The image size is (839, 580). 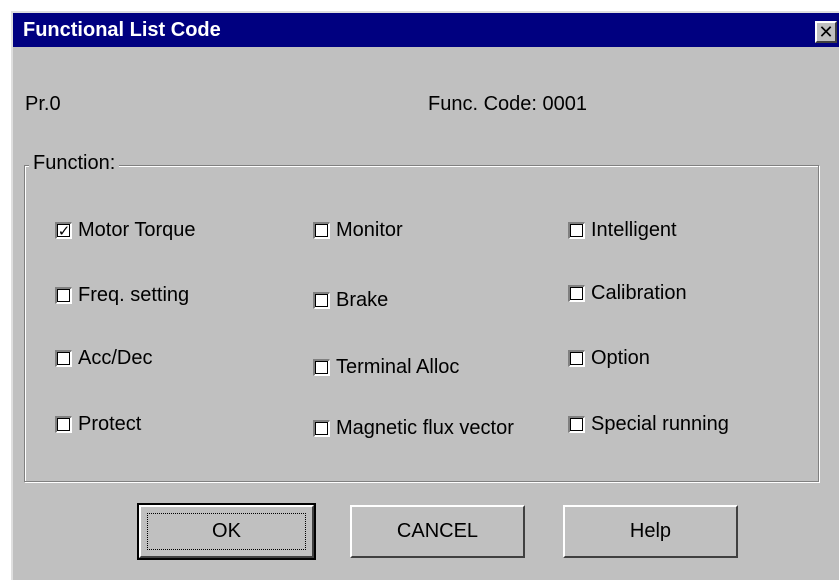 I want to click on checkbox-calibration: Calibration, so click(x=627, y=293).